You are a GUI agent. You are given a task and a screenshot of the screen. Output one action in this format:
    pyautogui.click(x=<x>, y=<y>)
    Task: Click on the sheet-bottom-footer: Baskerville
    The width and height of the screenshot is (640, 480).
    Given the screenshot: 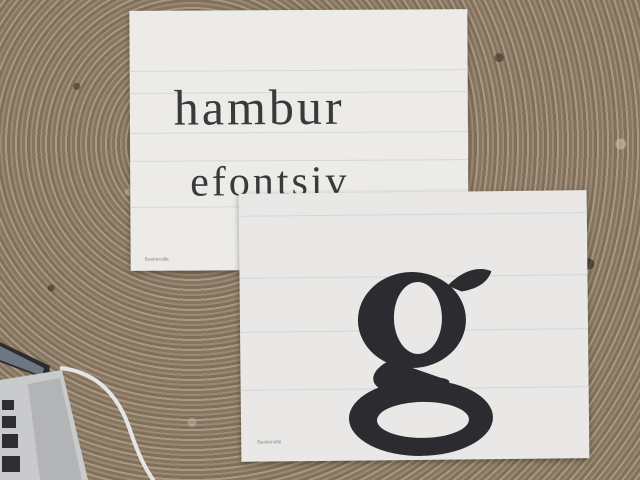 What is the action you would take?
    pyautogui.click(x=269, y=442)
    